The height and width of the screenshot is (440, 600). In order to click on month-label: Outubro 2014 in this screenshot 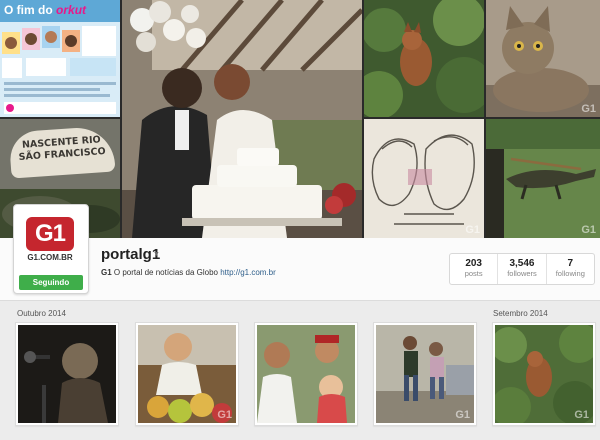, I will do `click(41, 313)`.